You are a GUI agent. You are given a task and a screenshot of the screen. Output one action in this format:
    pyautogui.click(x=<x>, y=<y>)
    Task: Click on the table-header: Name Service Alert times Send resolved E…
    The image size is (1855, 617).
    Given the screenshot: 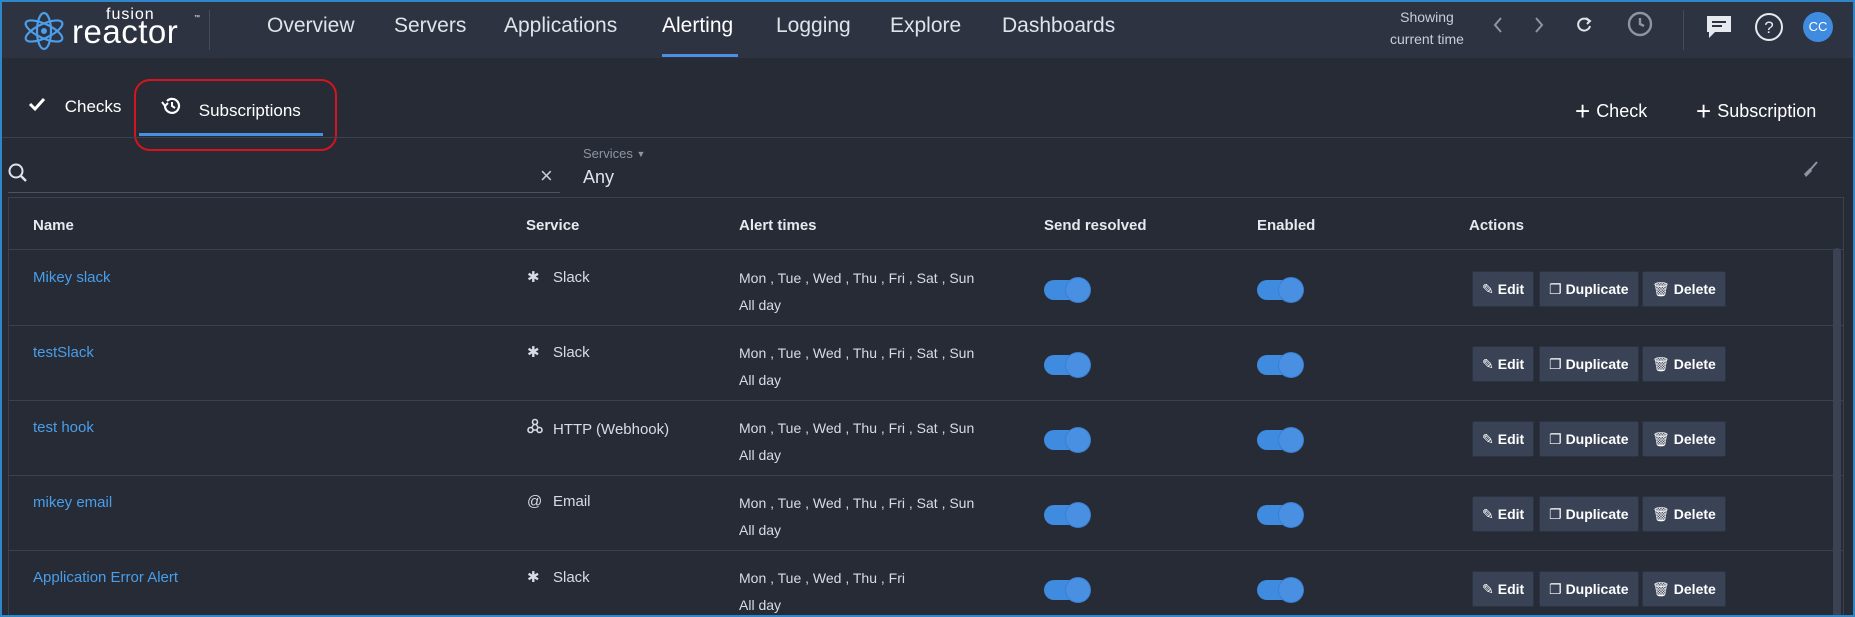 What is the action you would take?
    pyautogui.click(x=926, y=224)
    